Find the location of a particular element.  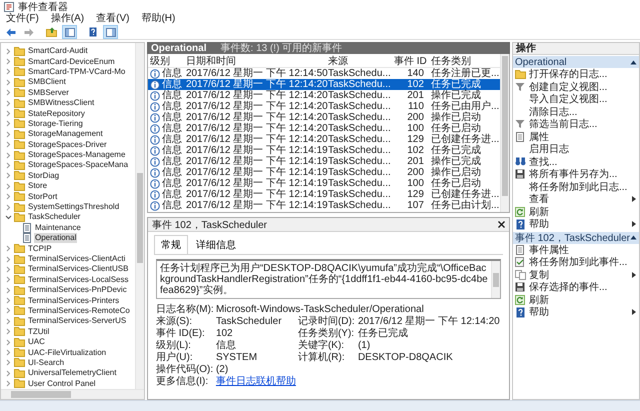

table-row: 信息 2017/6/12 星期一 下午 12:14:19TaskSchedu... 201 操作已完成 is located at coordinates (324, 161).